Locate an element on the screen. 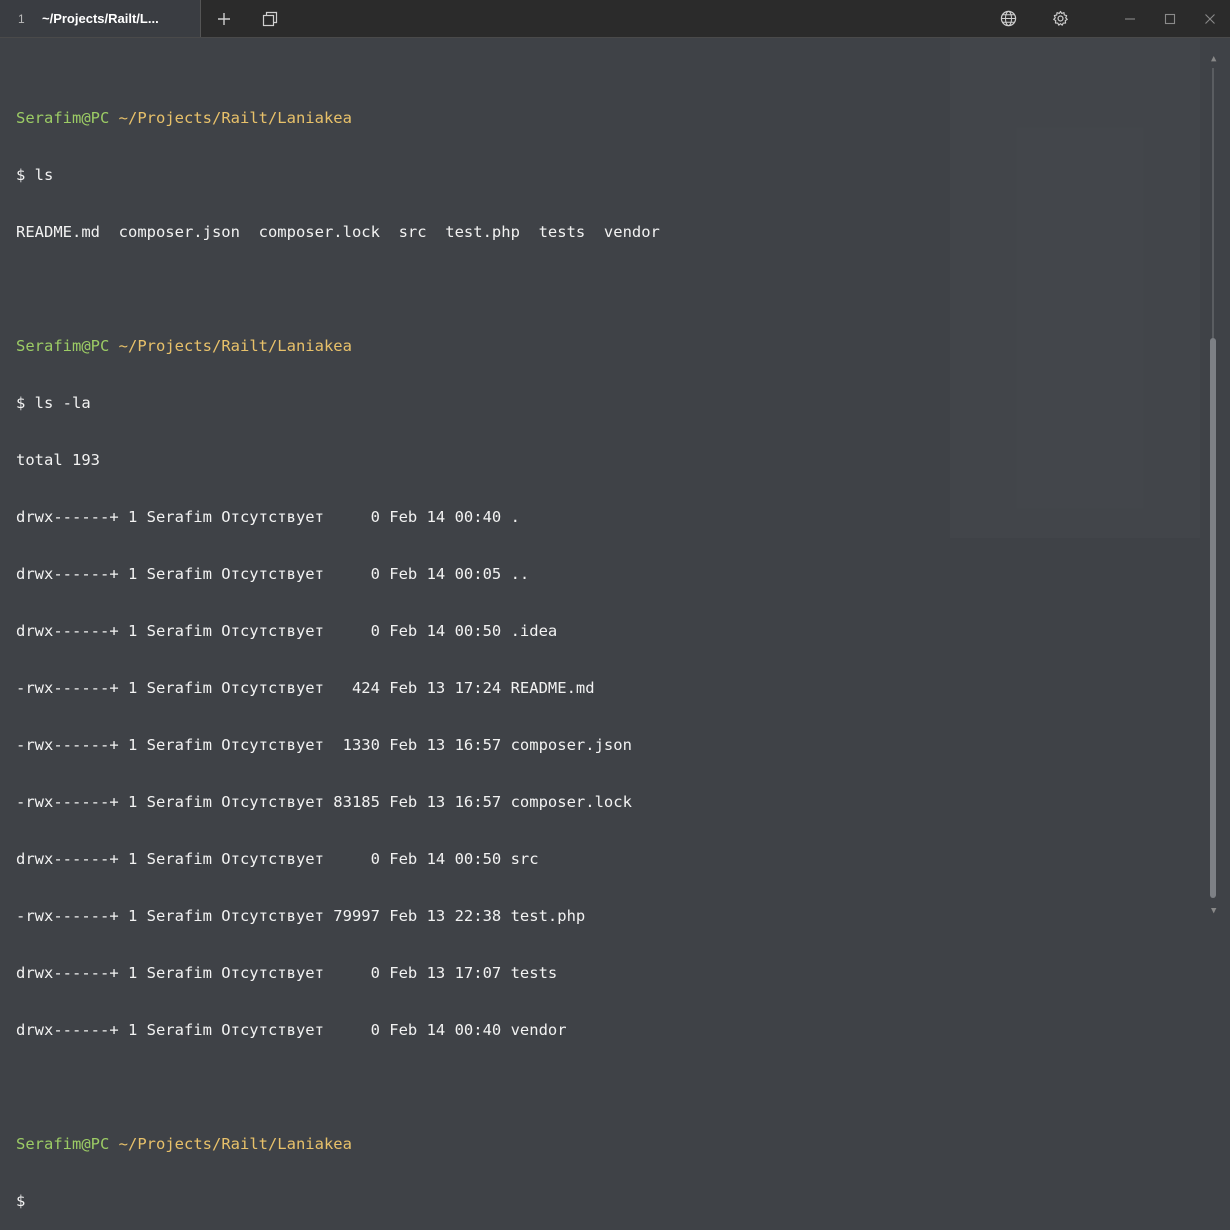 The width and height of the screenshot is (1230, 1230). scroll-track is located at coordinates (1213, 203).